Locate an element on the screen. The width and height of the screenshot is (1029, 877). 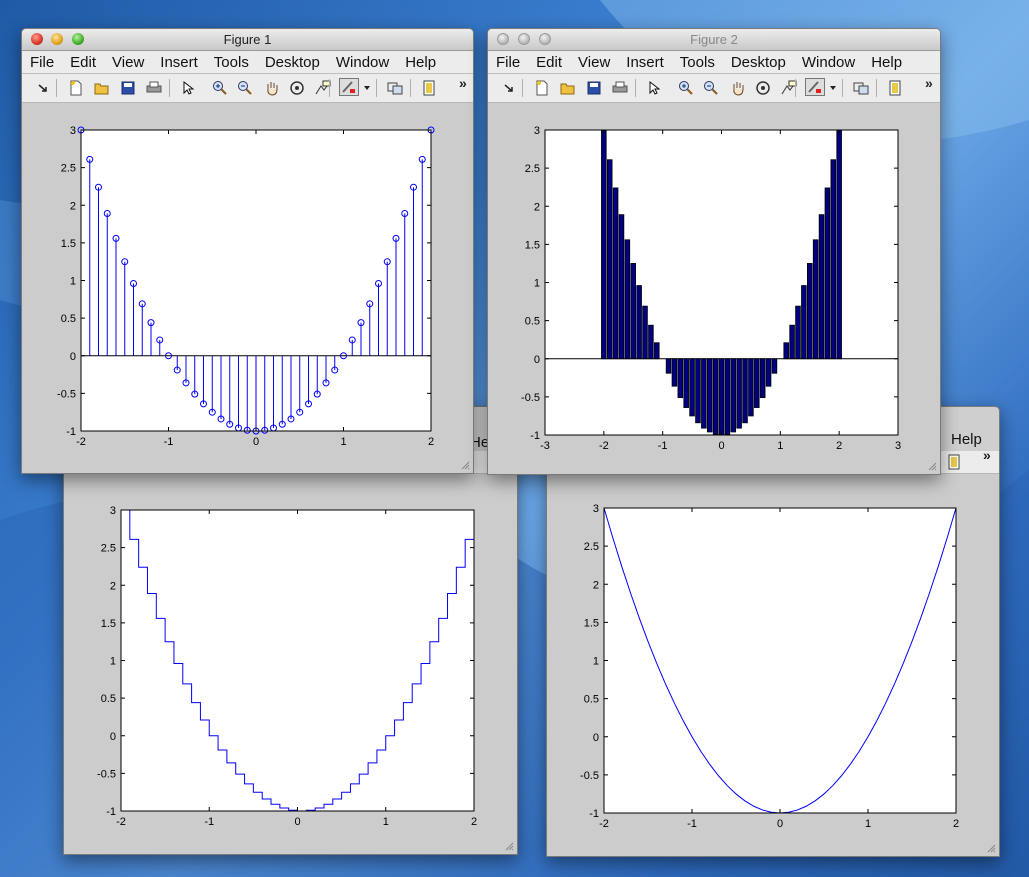
x-tick-label: 1 is located at coordinates (780, 446).